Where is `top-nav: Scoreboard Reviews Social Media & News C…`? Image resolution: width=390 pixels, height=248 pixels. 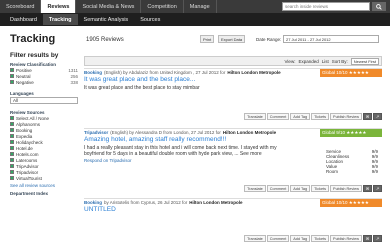
top-nav: Scoreboard Reviews Social Media & News C… is located at coordinates (195, 6).